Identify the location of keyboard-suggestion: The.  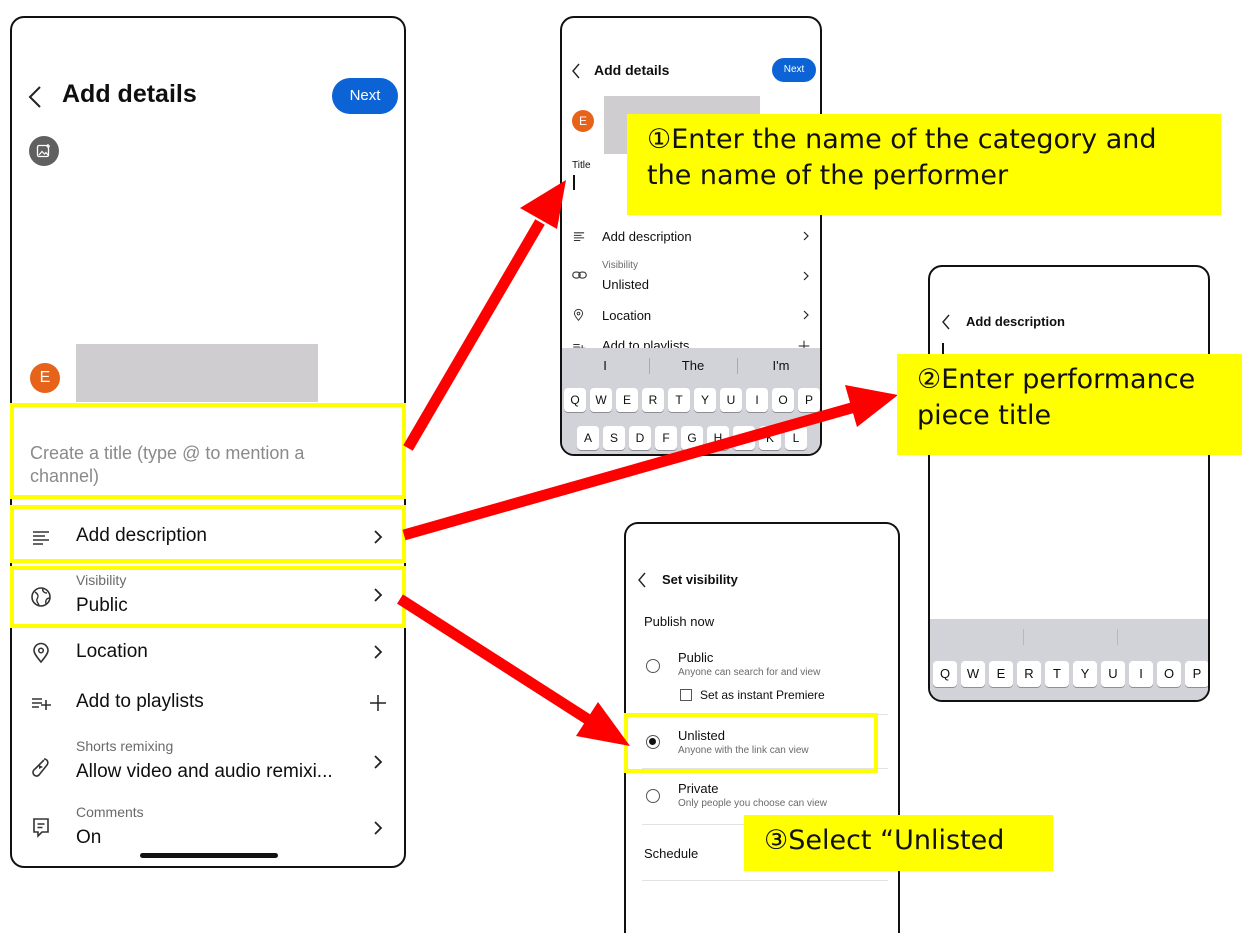
(693, 365).